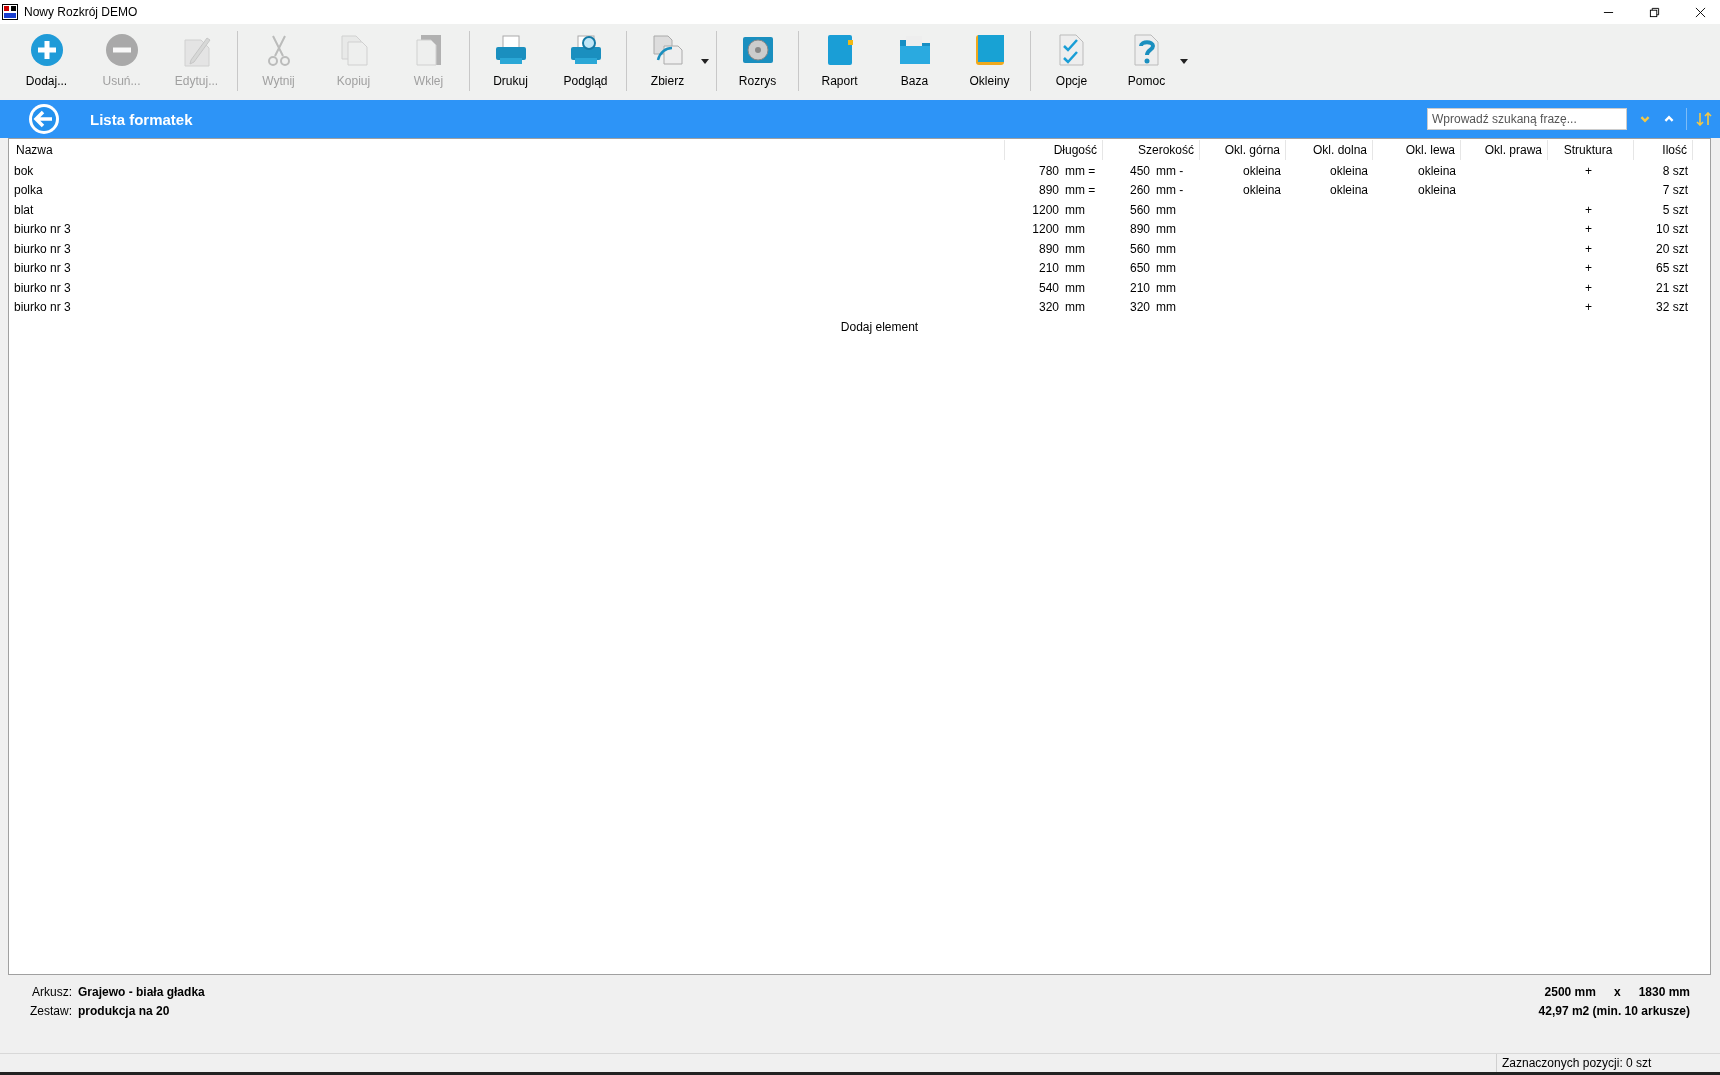 Image resolution: width=1720 pixels, height=1075 pixels. What do you see at coordinates (46, 50) in the screenshot?
I see `plus-icon` at bounding box center [46, 50].